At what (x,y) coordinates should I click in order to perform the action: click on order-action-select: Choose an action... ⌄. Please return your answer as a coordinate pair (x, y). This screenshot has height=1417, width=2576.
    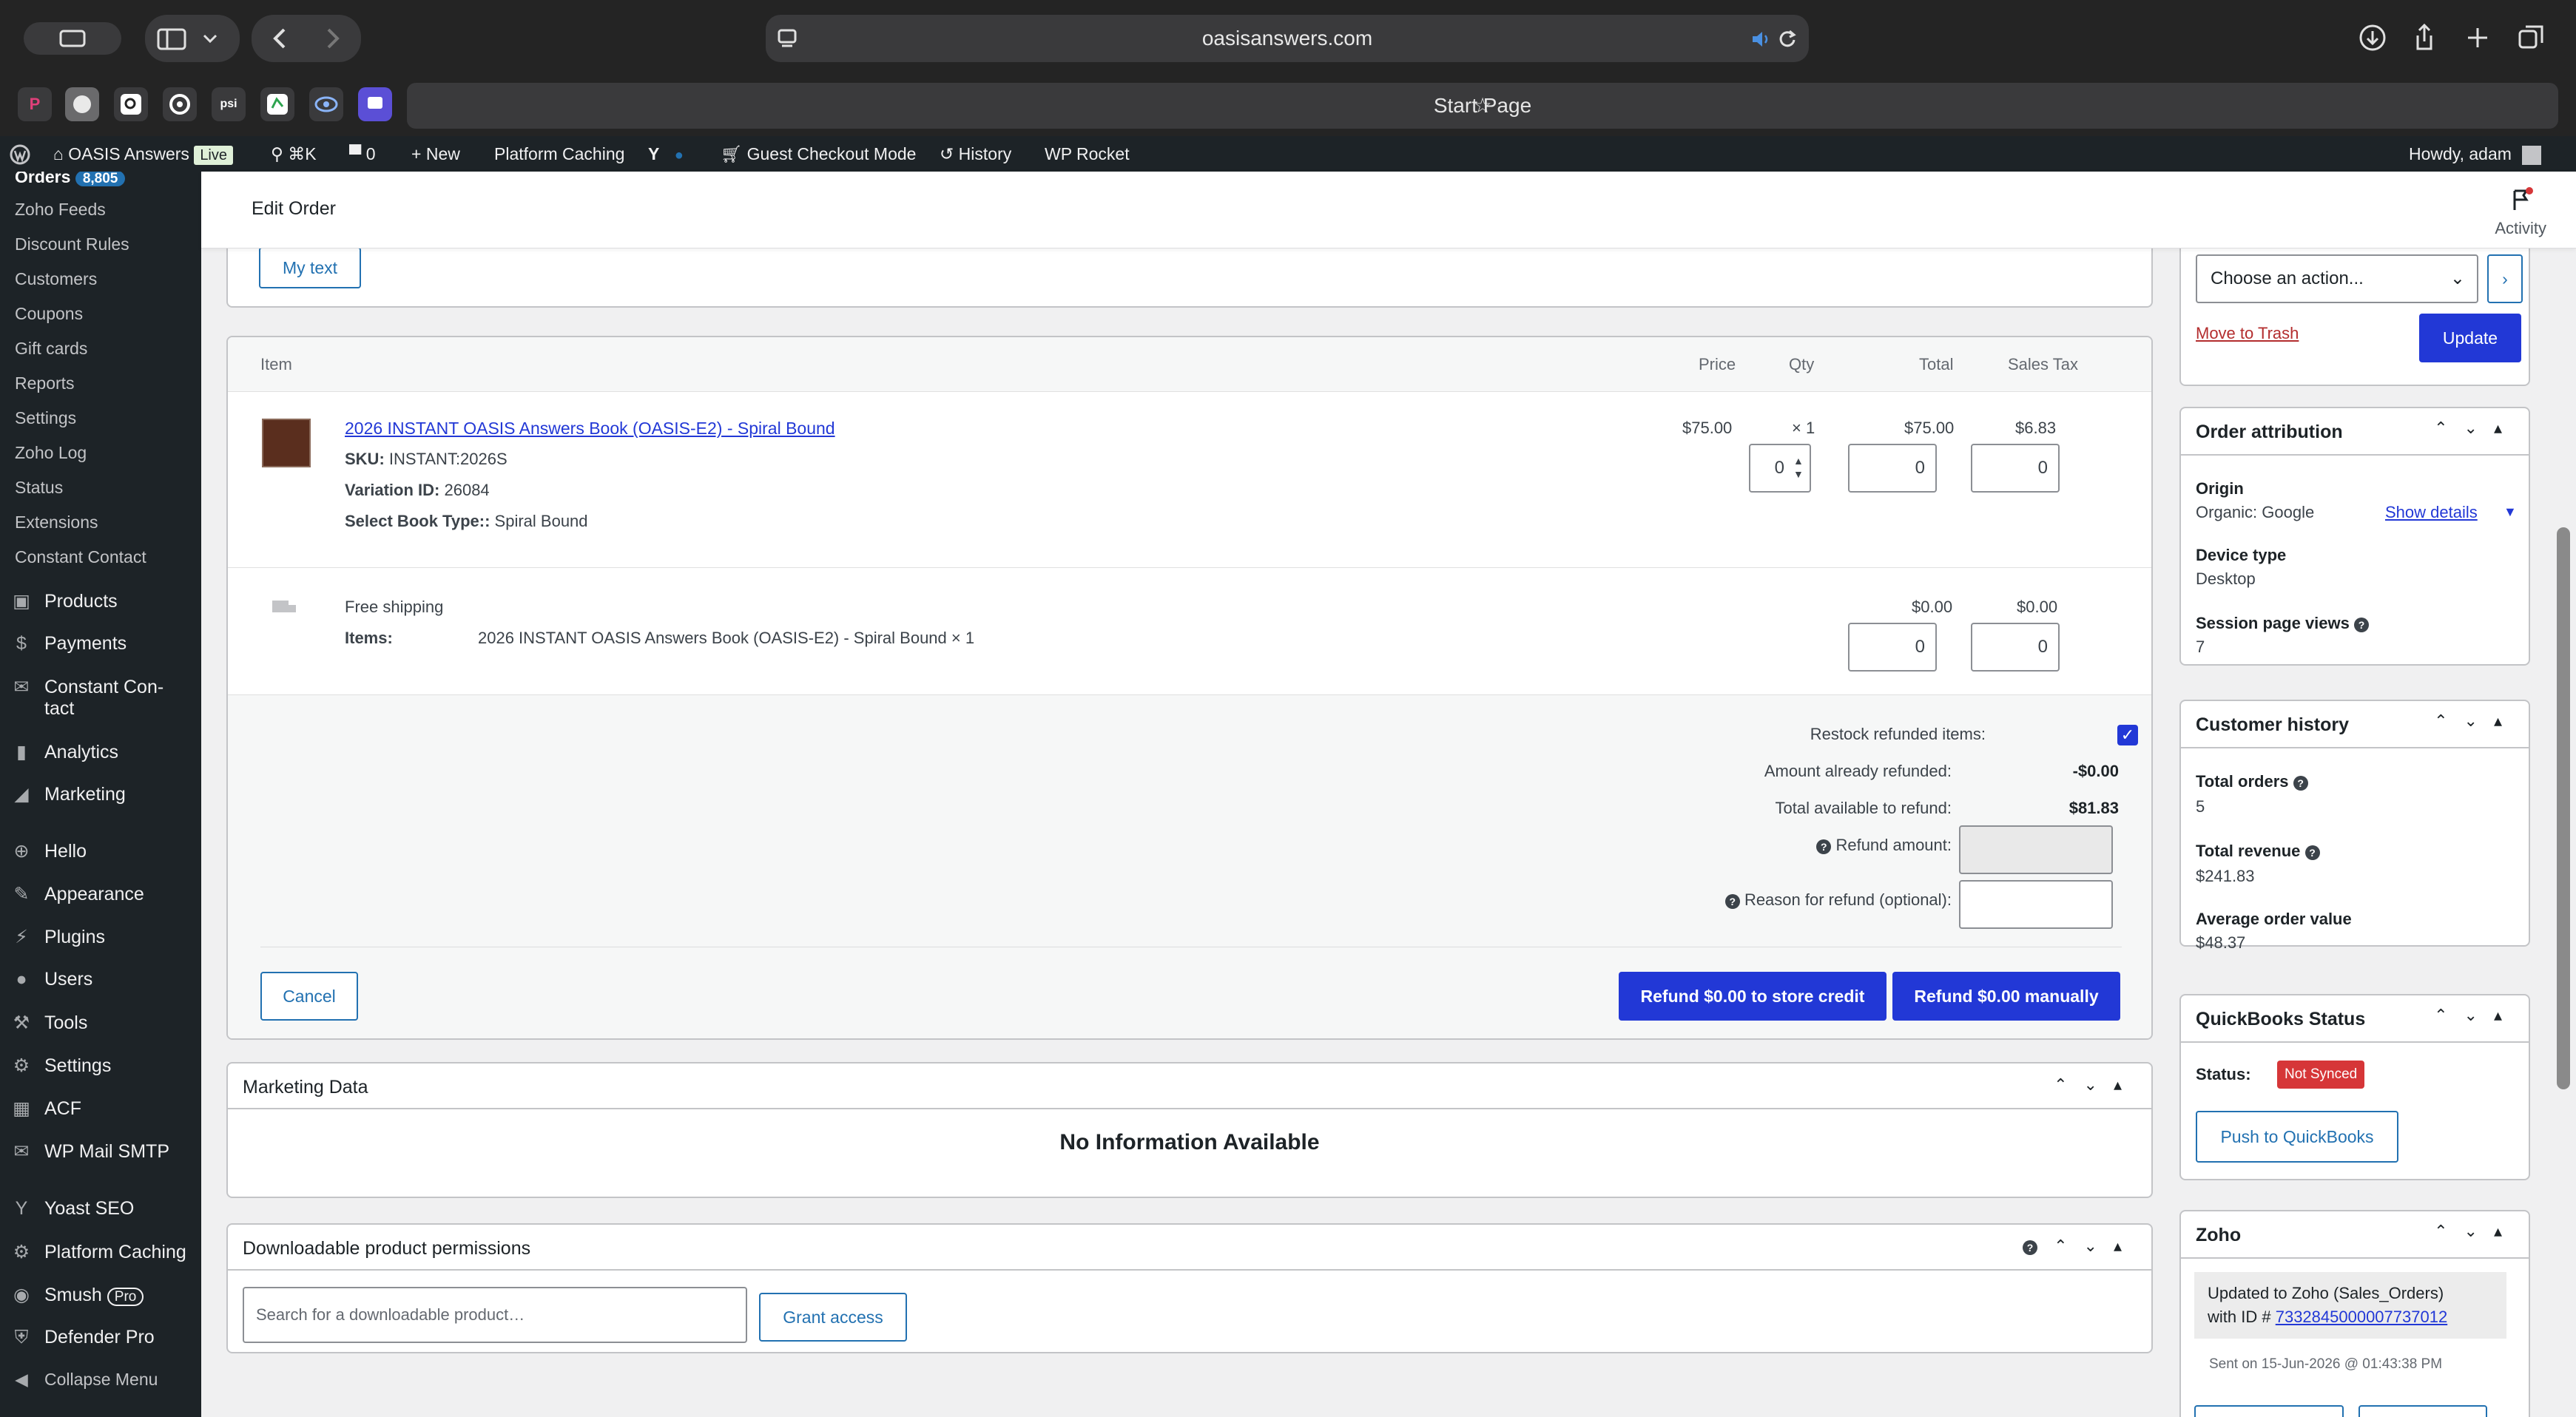
    Looking at the image, I should click on (2337, 278).